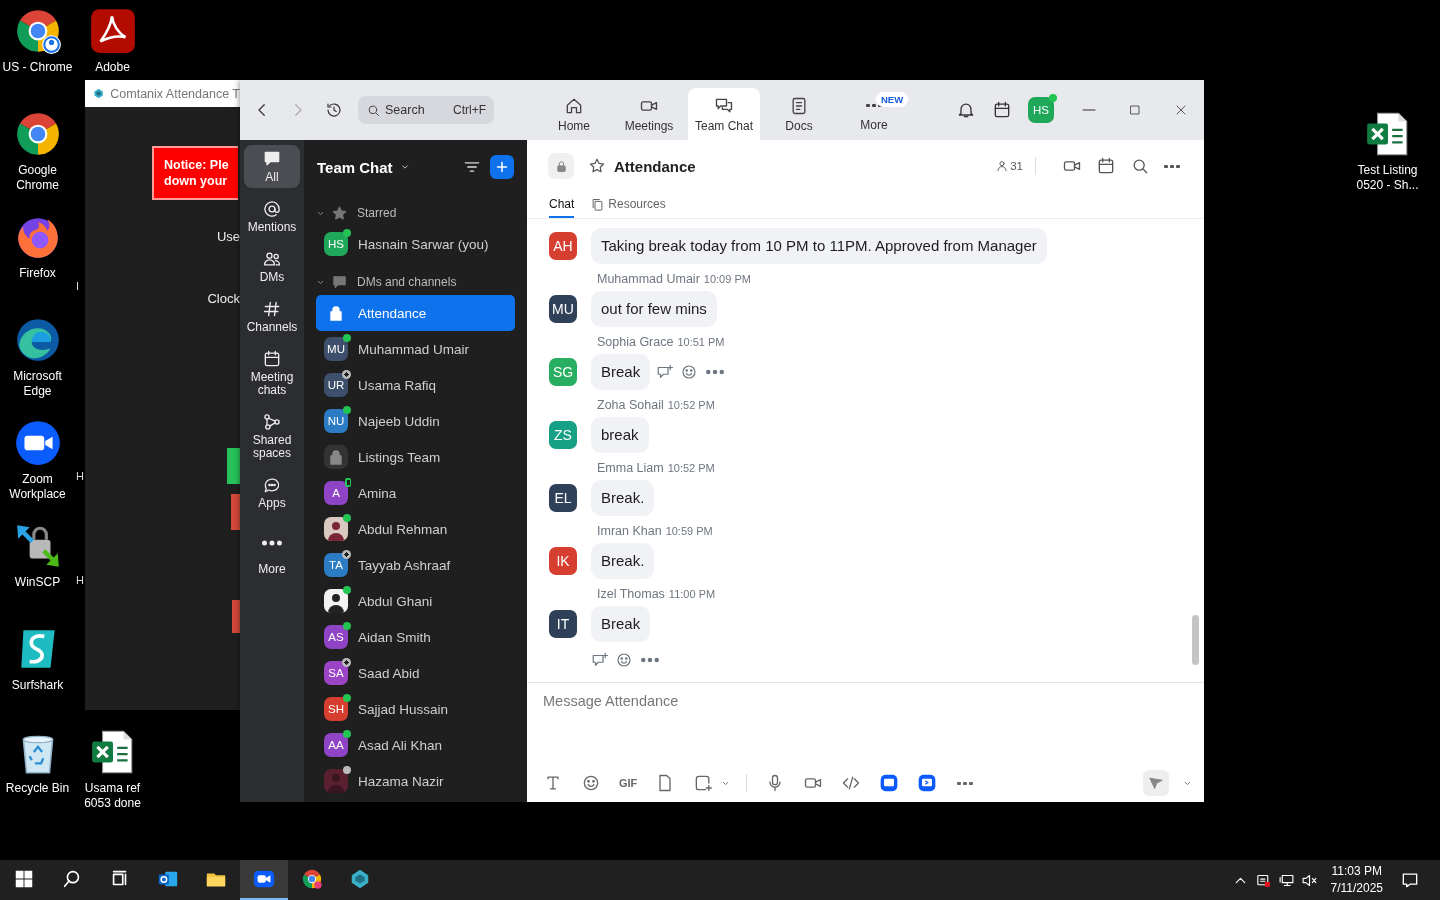 The image size is (1440, 900). I want to click on app-icon, so click(99, 93).